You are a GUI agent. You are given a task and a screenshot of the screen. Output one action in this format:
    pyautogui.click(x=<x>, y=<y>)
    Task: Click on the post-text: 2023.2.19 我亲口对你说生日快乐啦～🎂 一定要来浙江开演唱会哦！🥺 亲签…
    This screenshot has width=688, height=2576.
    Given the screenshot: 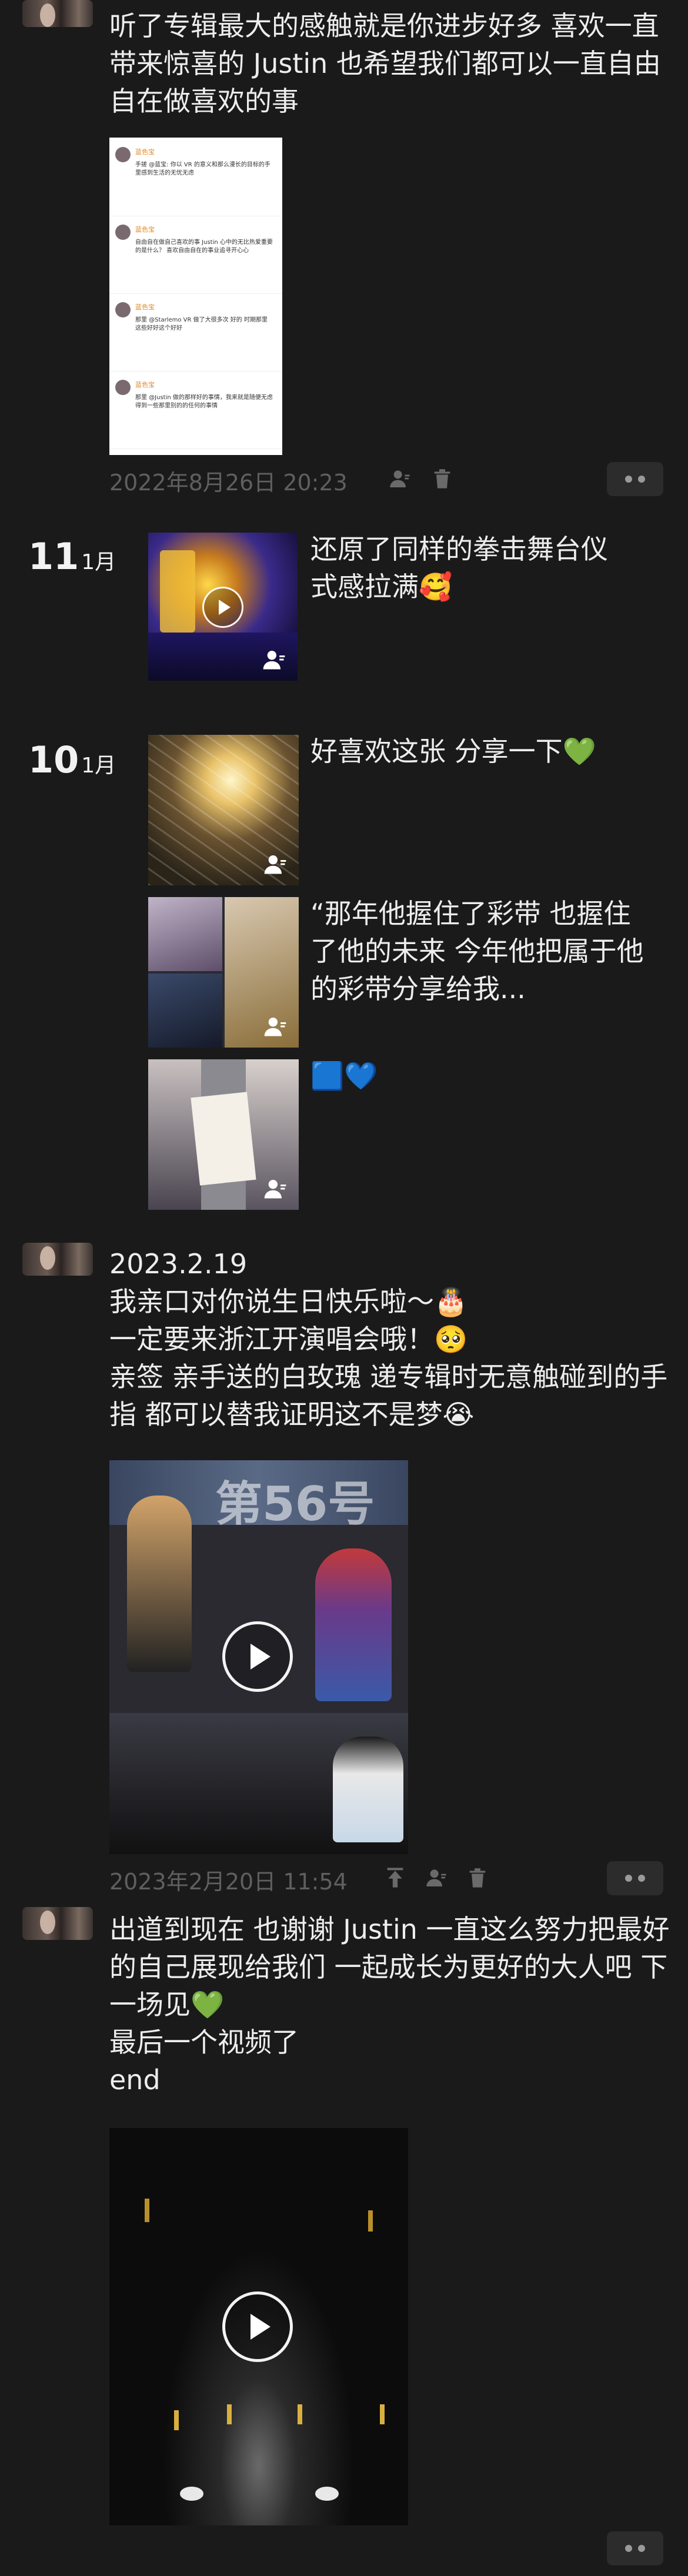 What is the action you would take?
    pyautogui.click(x=388, y=1339)
    